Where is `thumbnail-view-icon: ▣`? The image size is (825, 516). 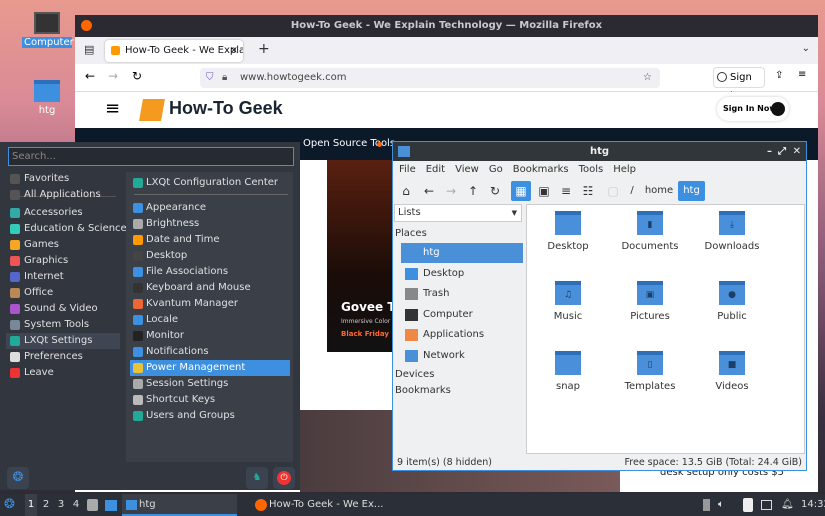 thumbnail-view-icon: ▣ is located at coordinates (544, 191).